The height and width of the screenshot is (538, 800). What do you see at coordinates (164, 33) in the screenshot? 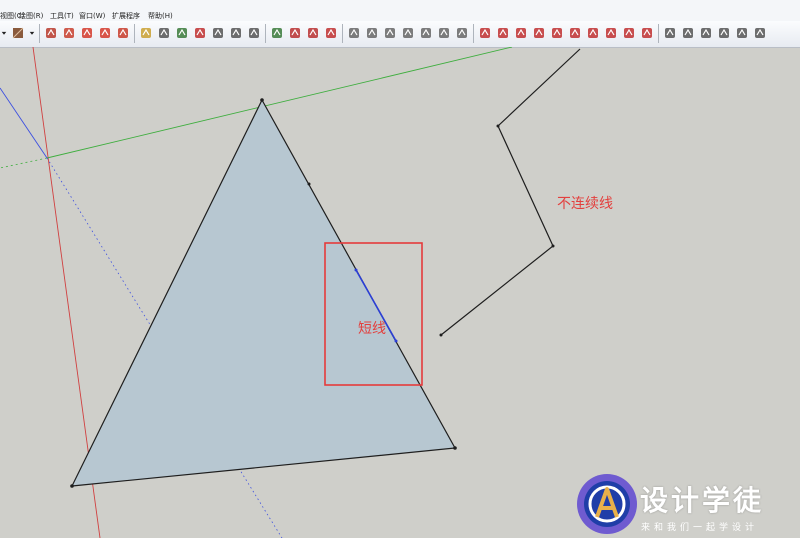
I see `dimension-icon` at bounding box center [164, 33].